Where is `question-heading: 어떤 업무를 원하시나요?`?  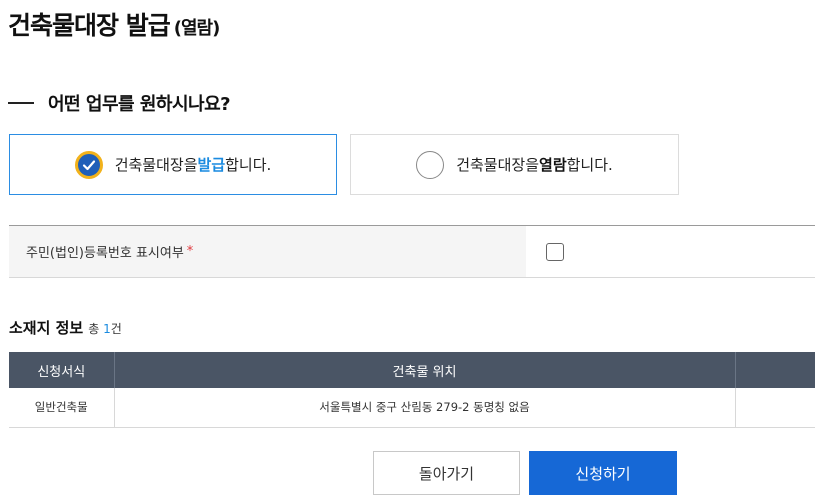 question-heading: 어떤 업무를 원하시나요? is located at coordinates (119, 103).